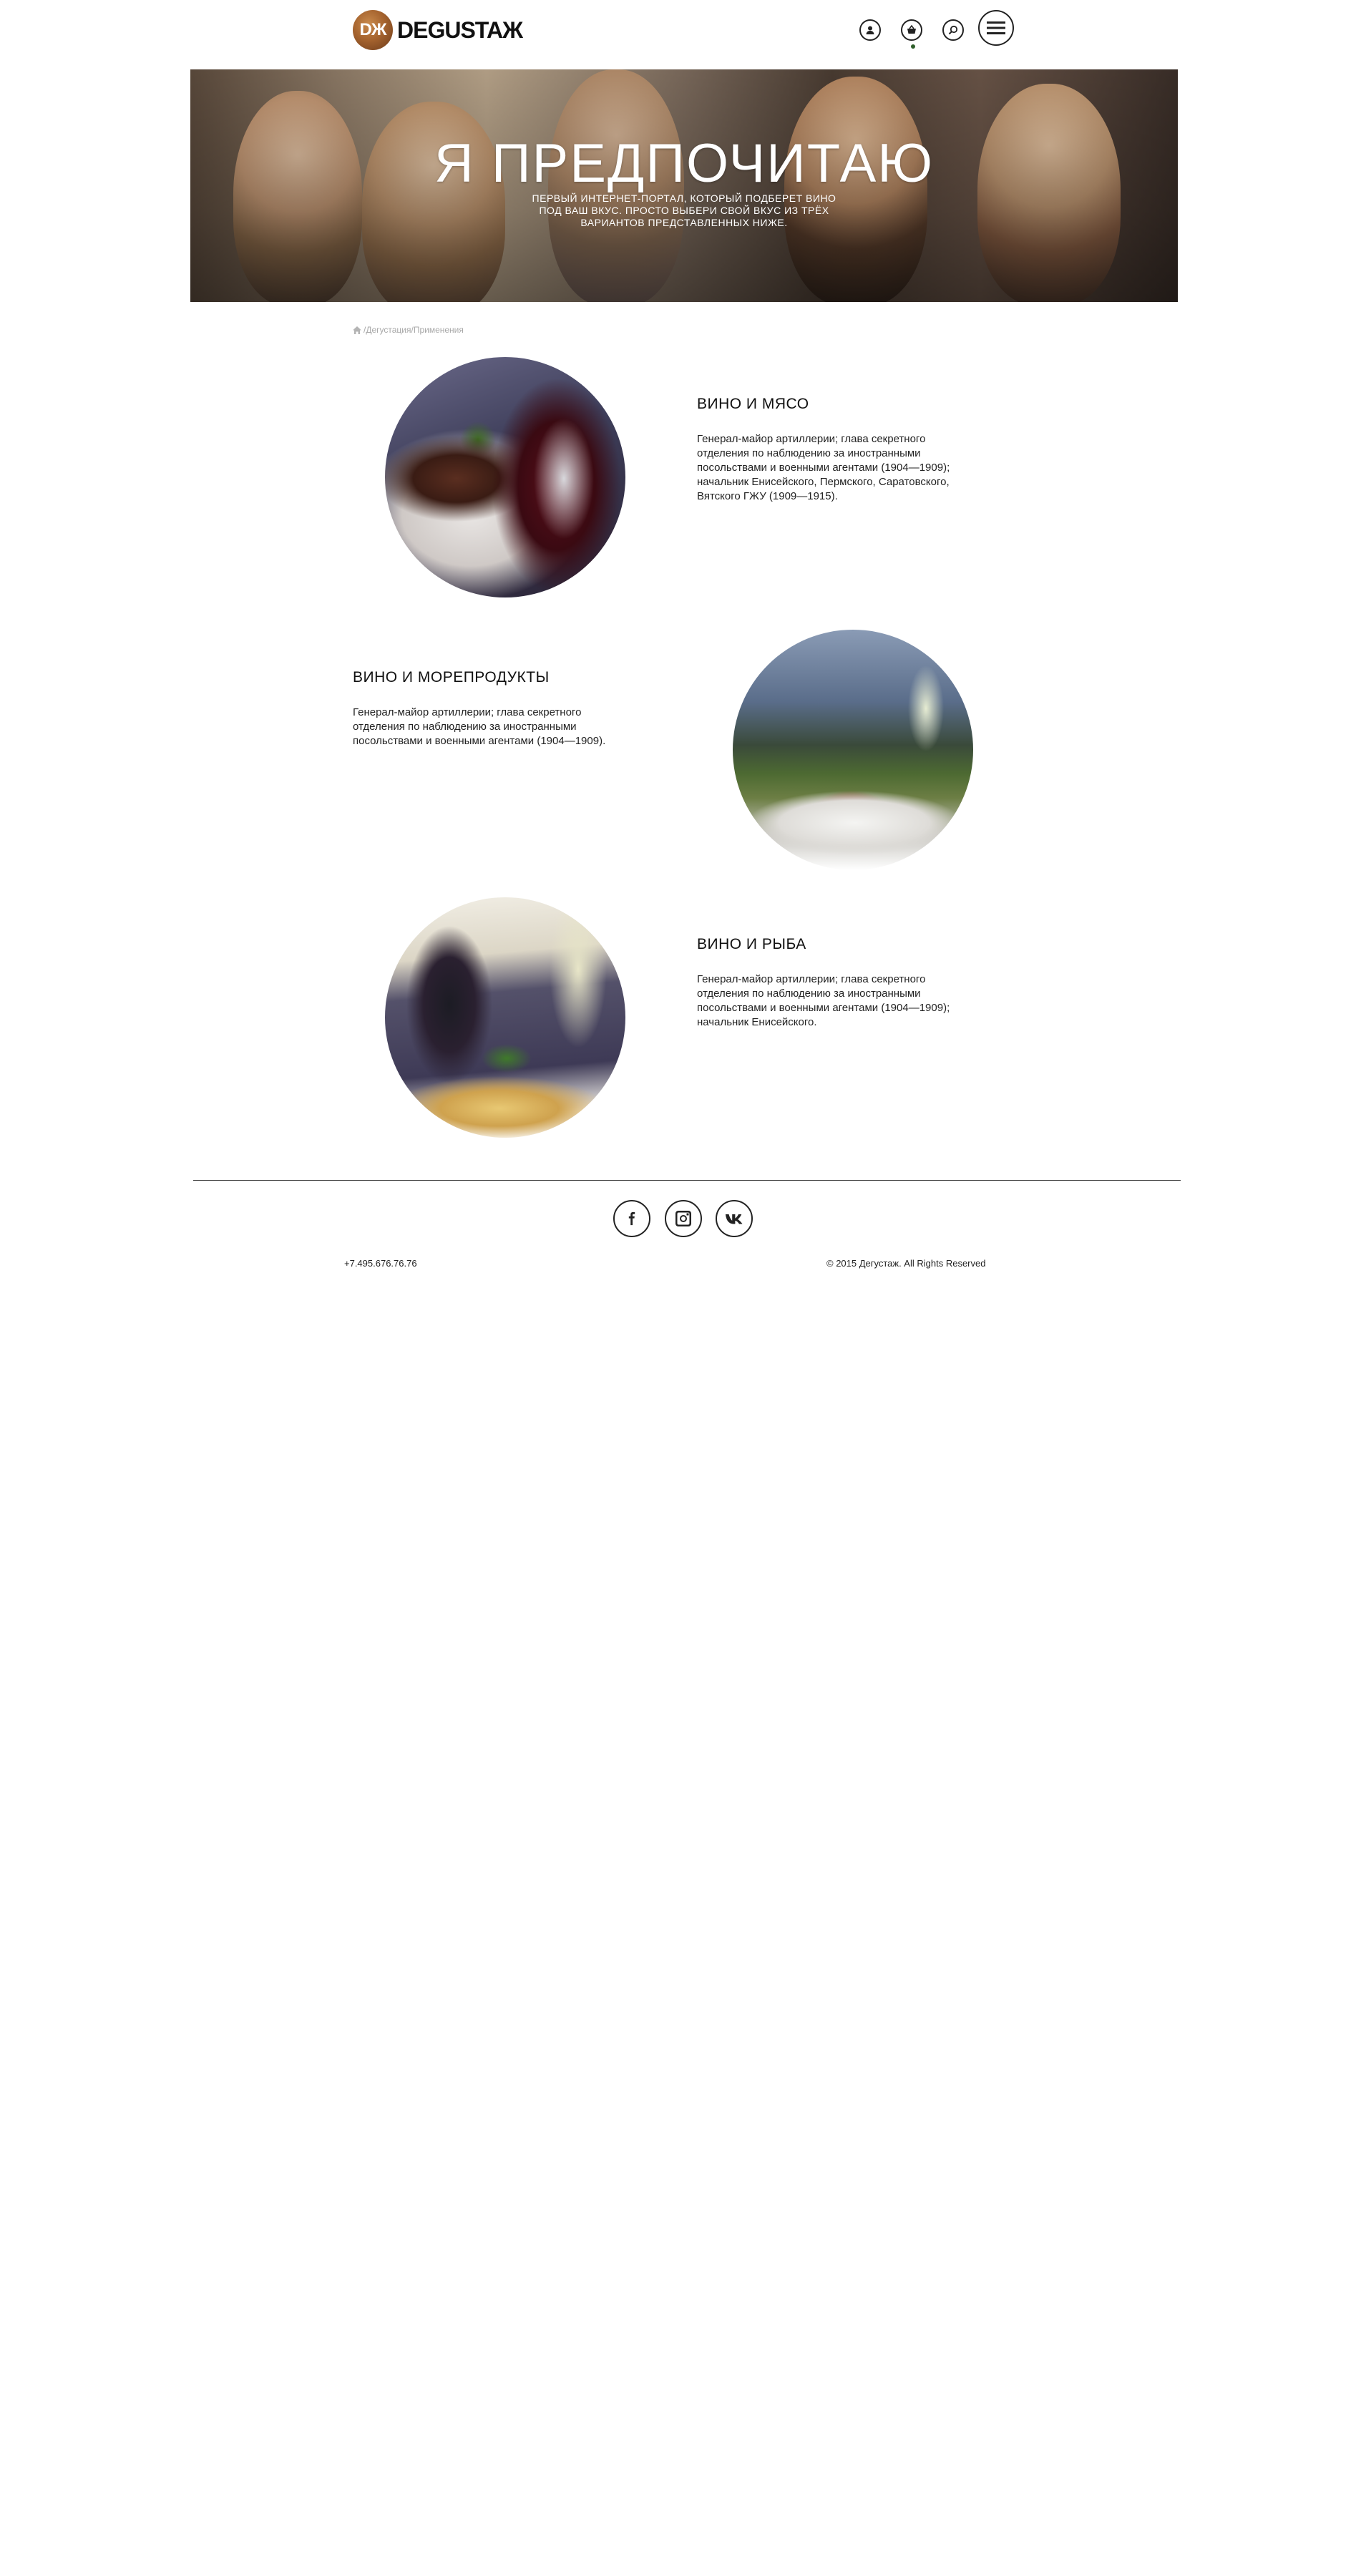  I want to click on breadcrumb: /Дегустация/Применения, so click(409, 330).